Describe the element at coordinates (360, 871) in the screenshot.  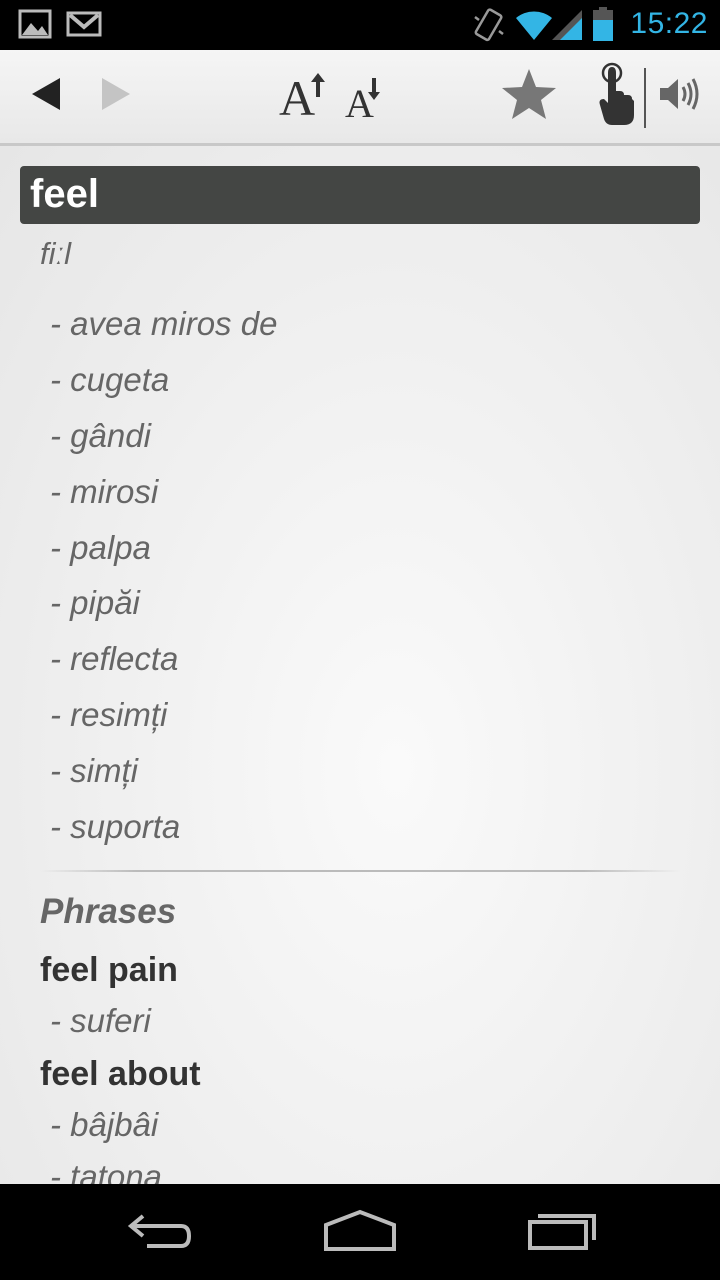
I see `section-divider` at that location.